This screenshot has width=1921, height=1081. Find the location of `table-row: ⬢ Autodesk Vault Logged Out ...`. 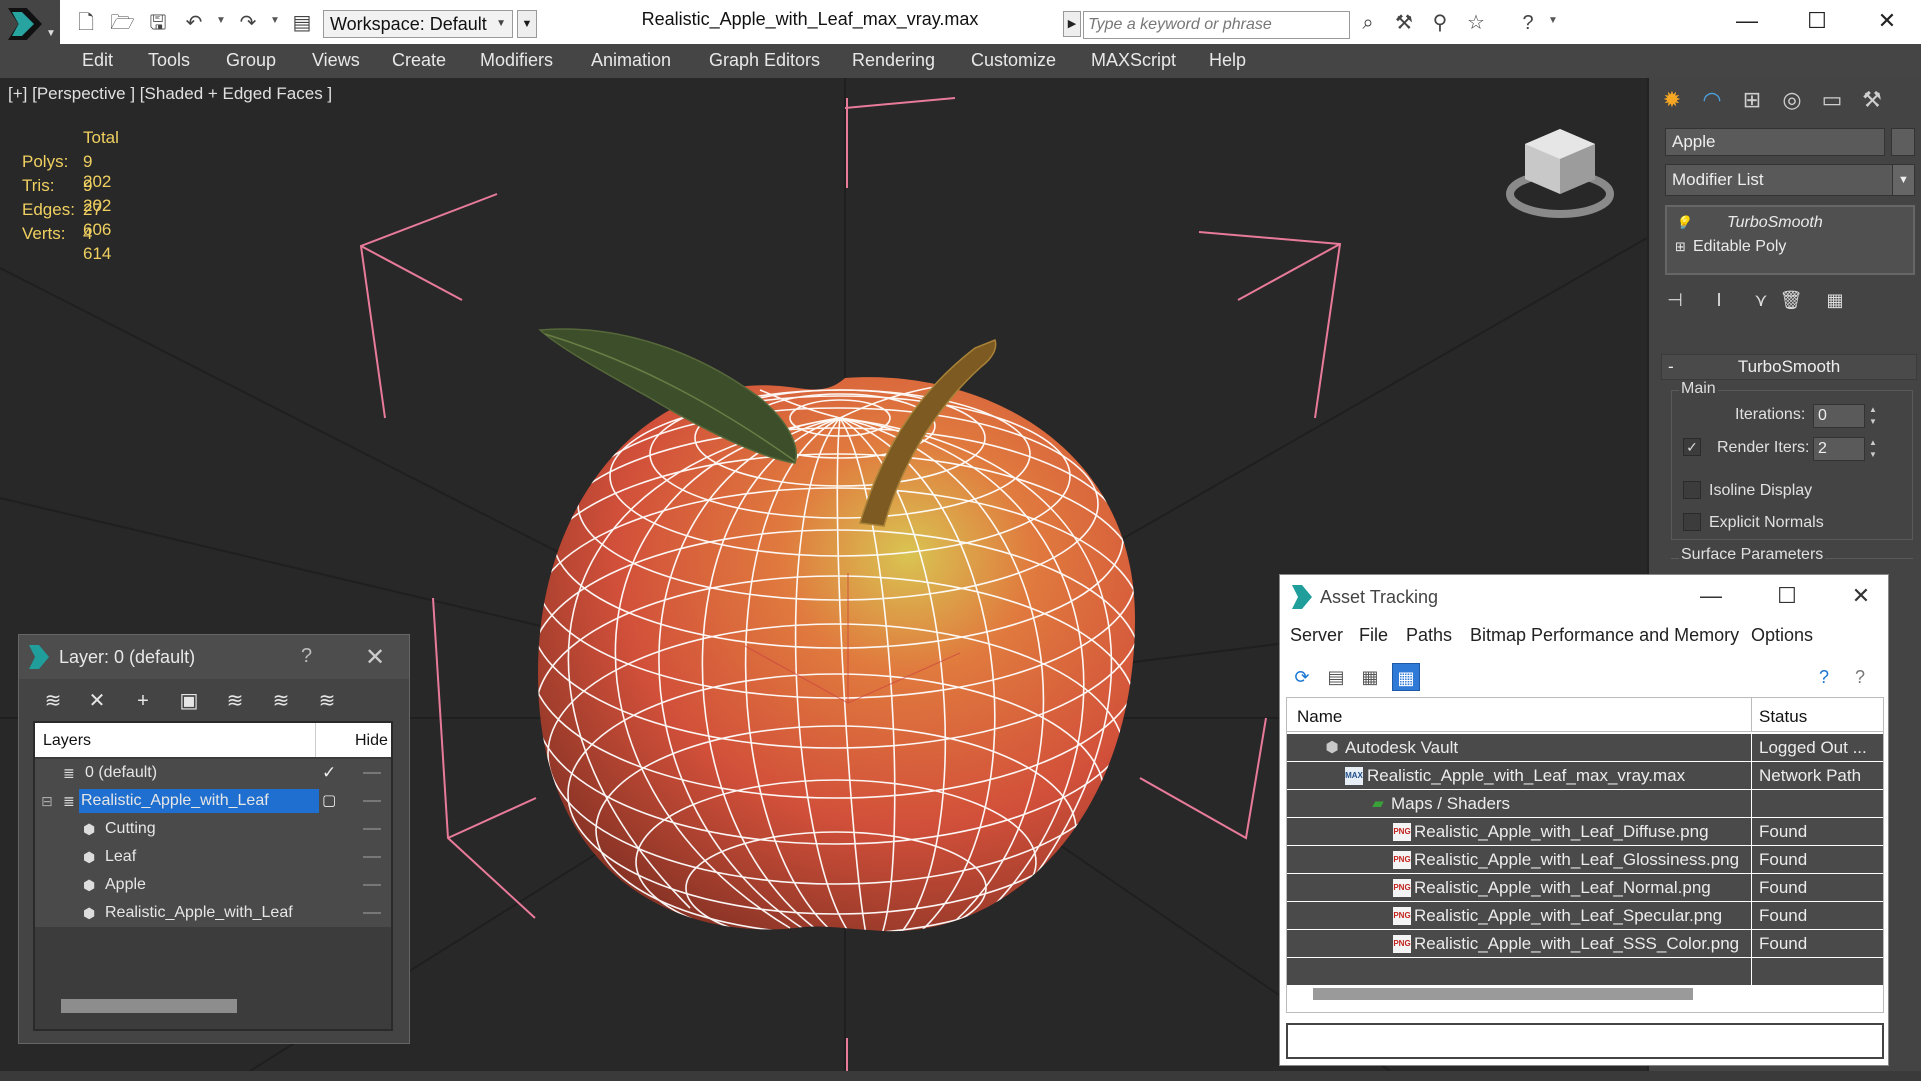

table-row: ⬢ Autodesk Vault Logged Out ... is located at coordinates (1585, 748).